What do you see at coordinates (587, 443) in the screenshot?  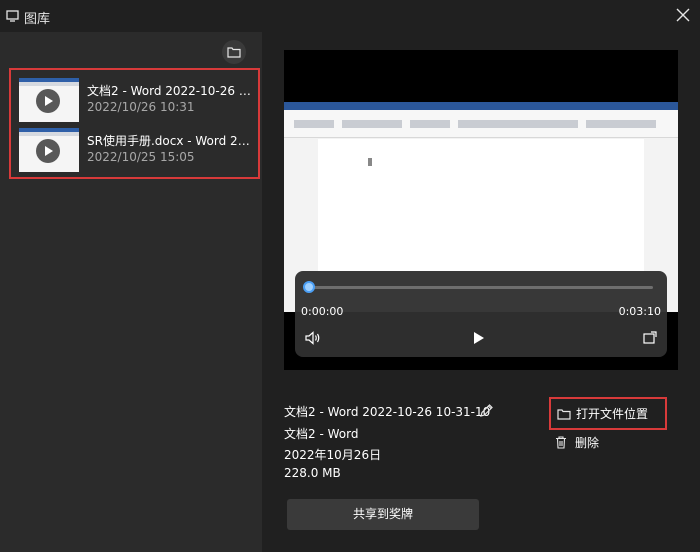 I see `delete-label: 删除` at bounding box center [587, 443].